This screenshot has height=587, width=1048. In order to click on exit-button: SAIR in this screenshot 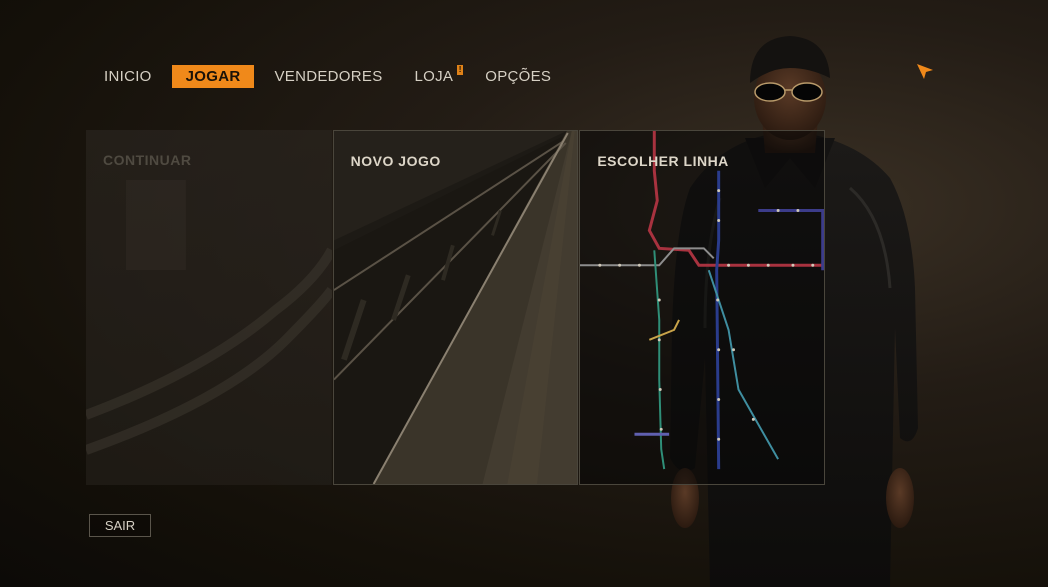, I will do `click(120, 525)`.